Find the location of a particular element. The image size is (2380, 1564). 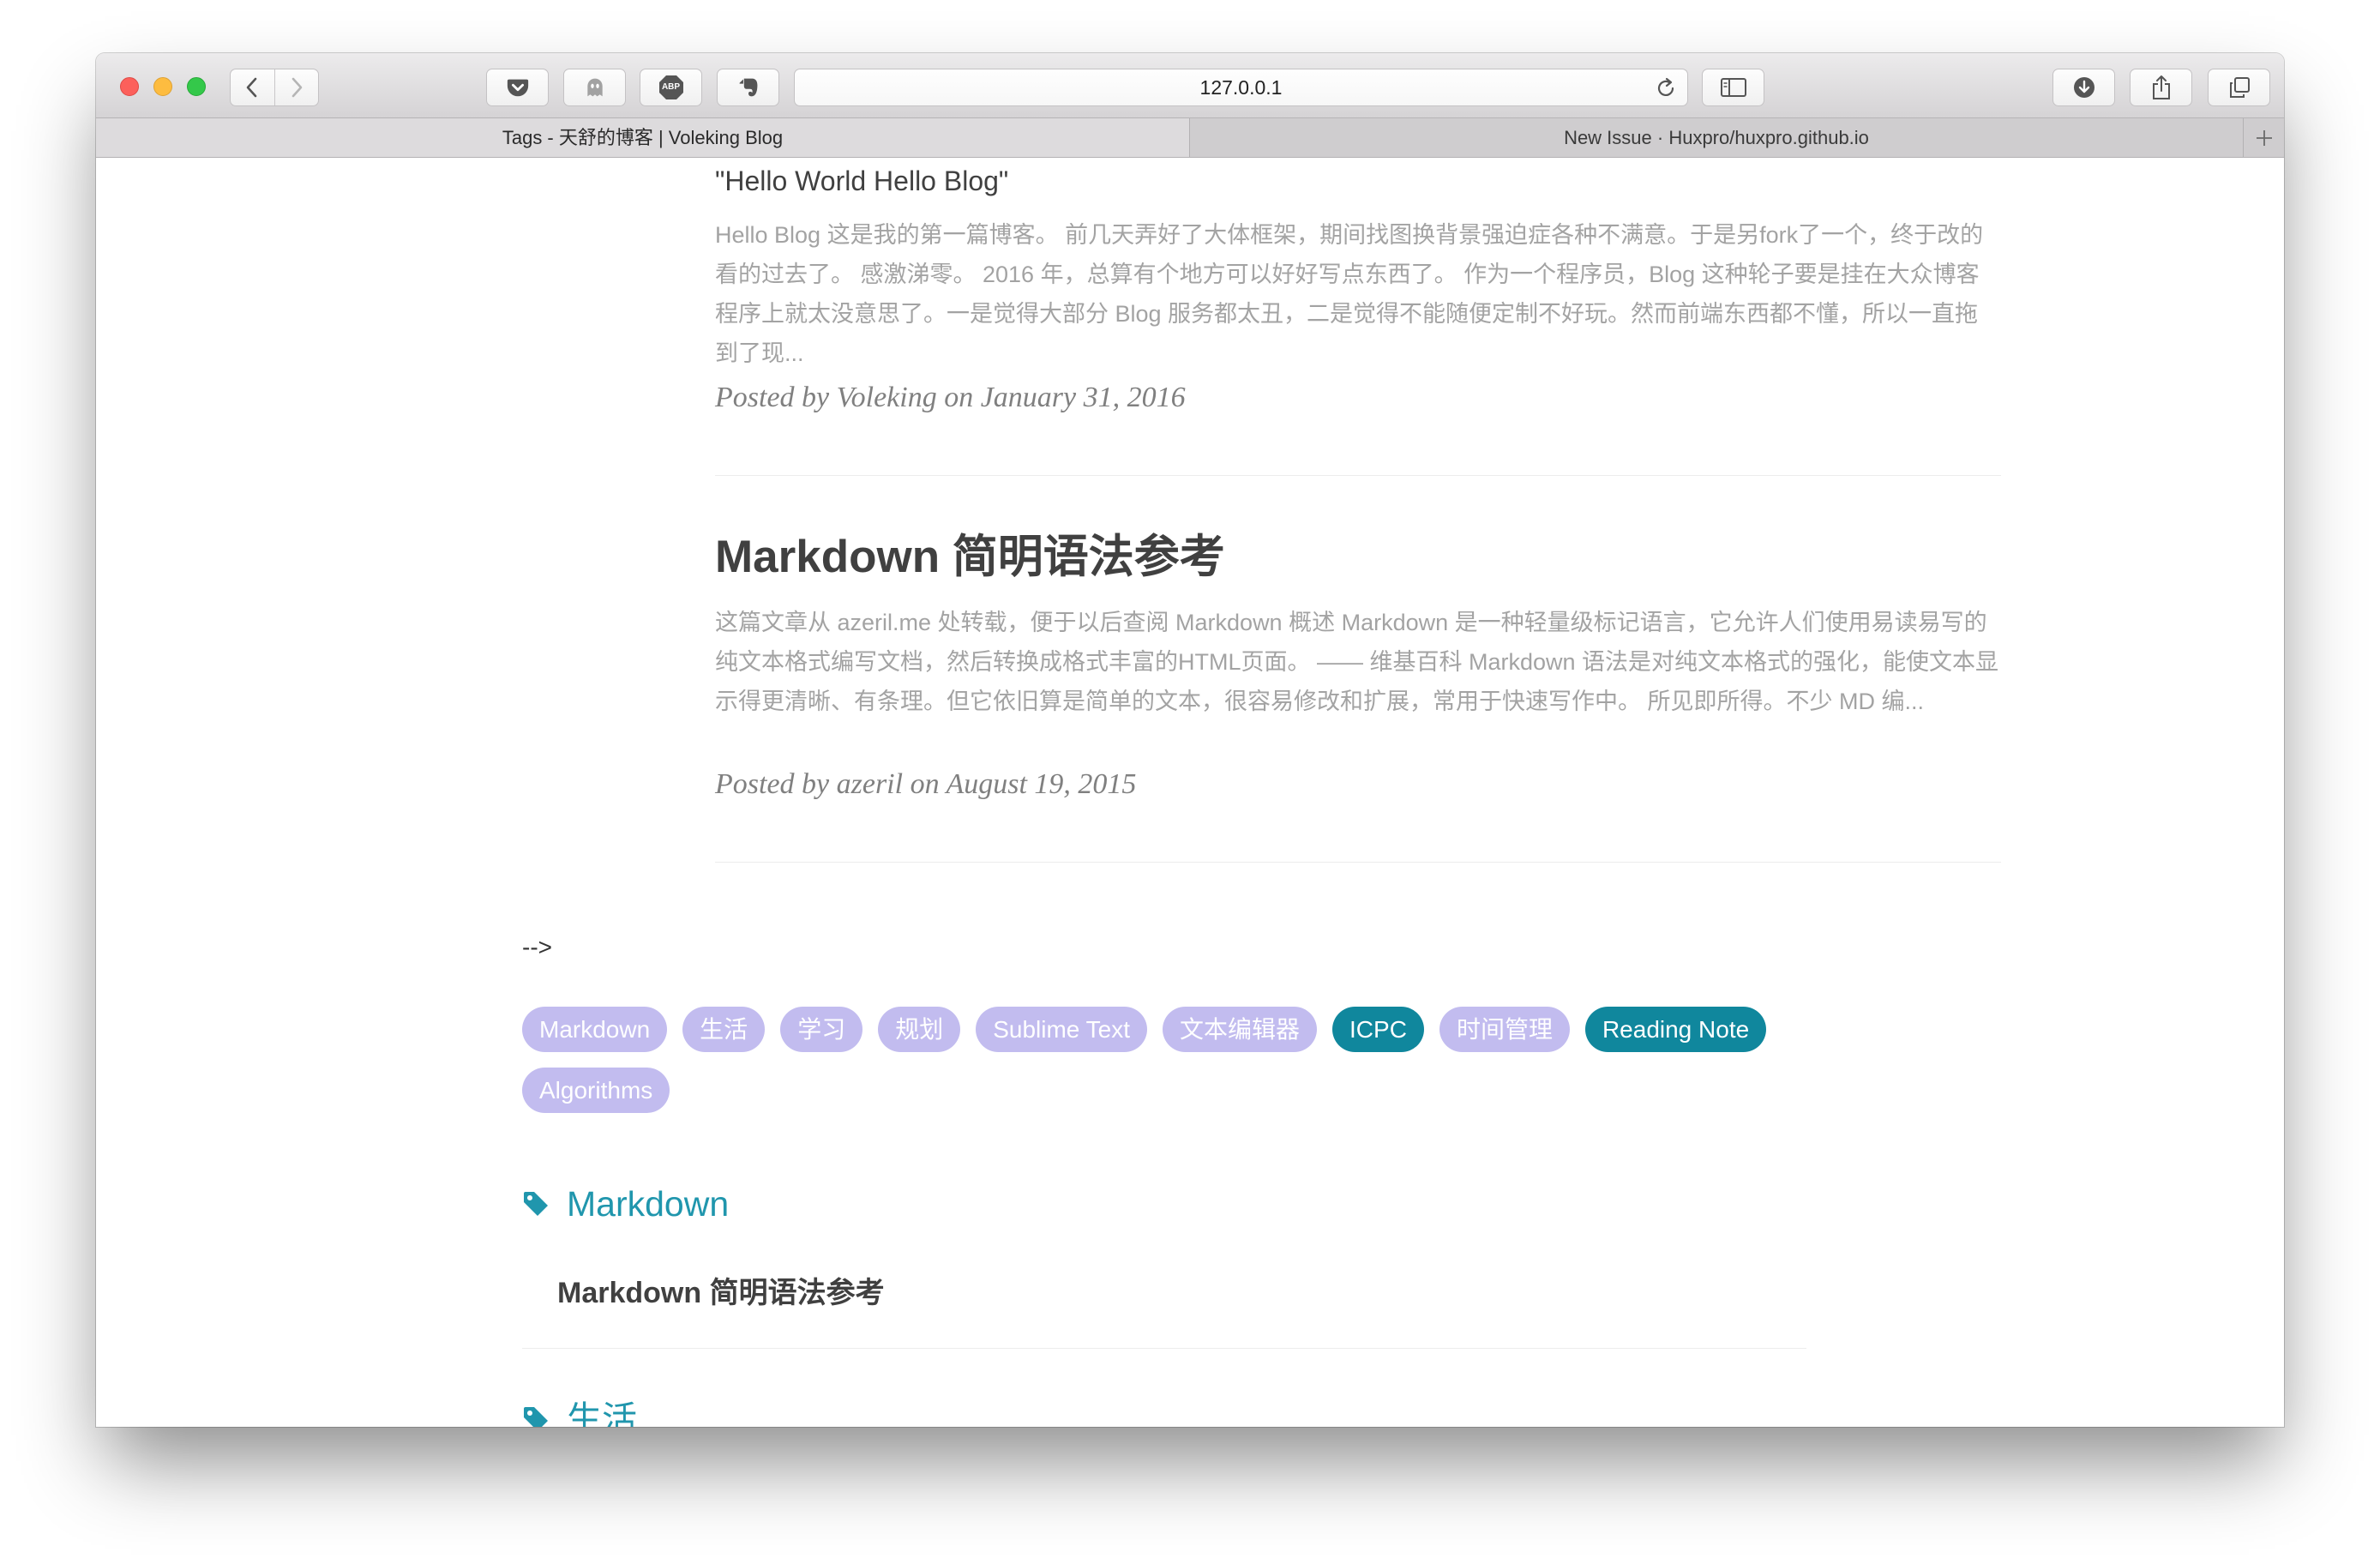

forward-icon is located at coordinates (297, 87).